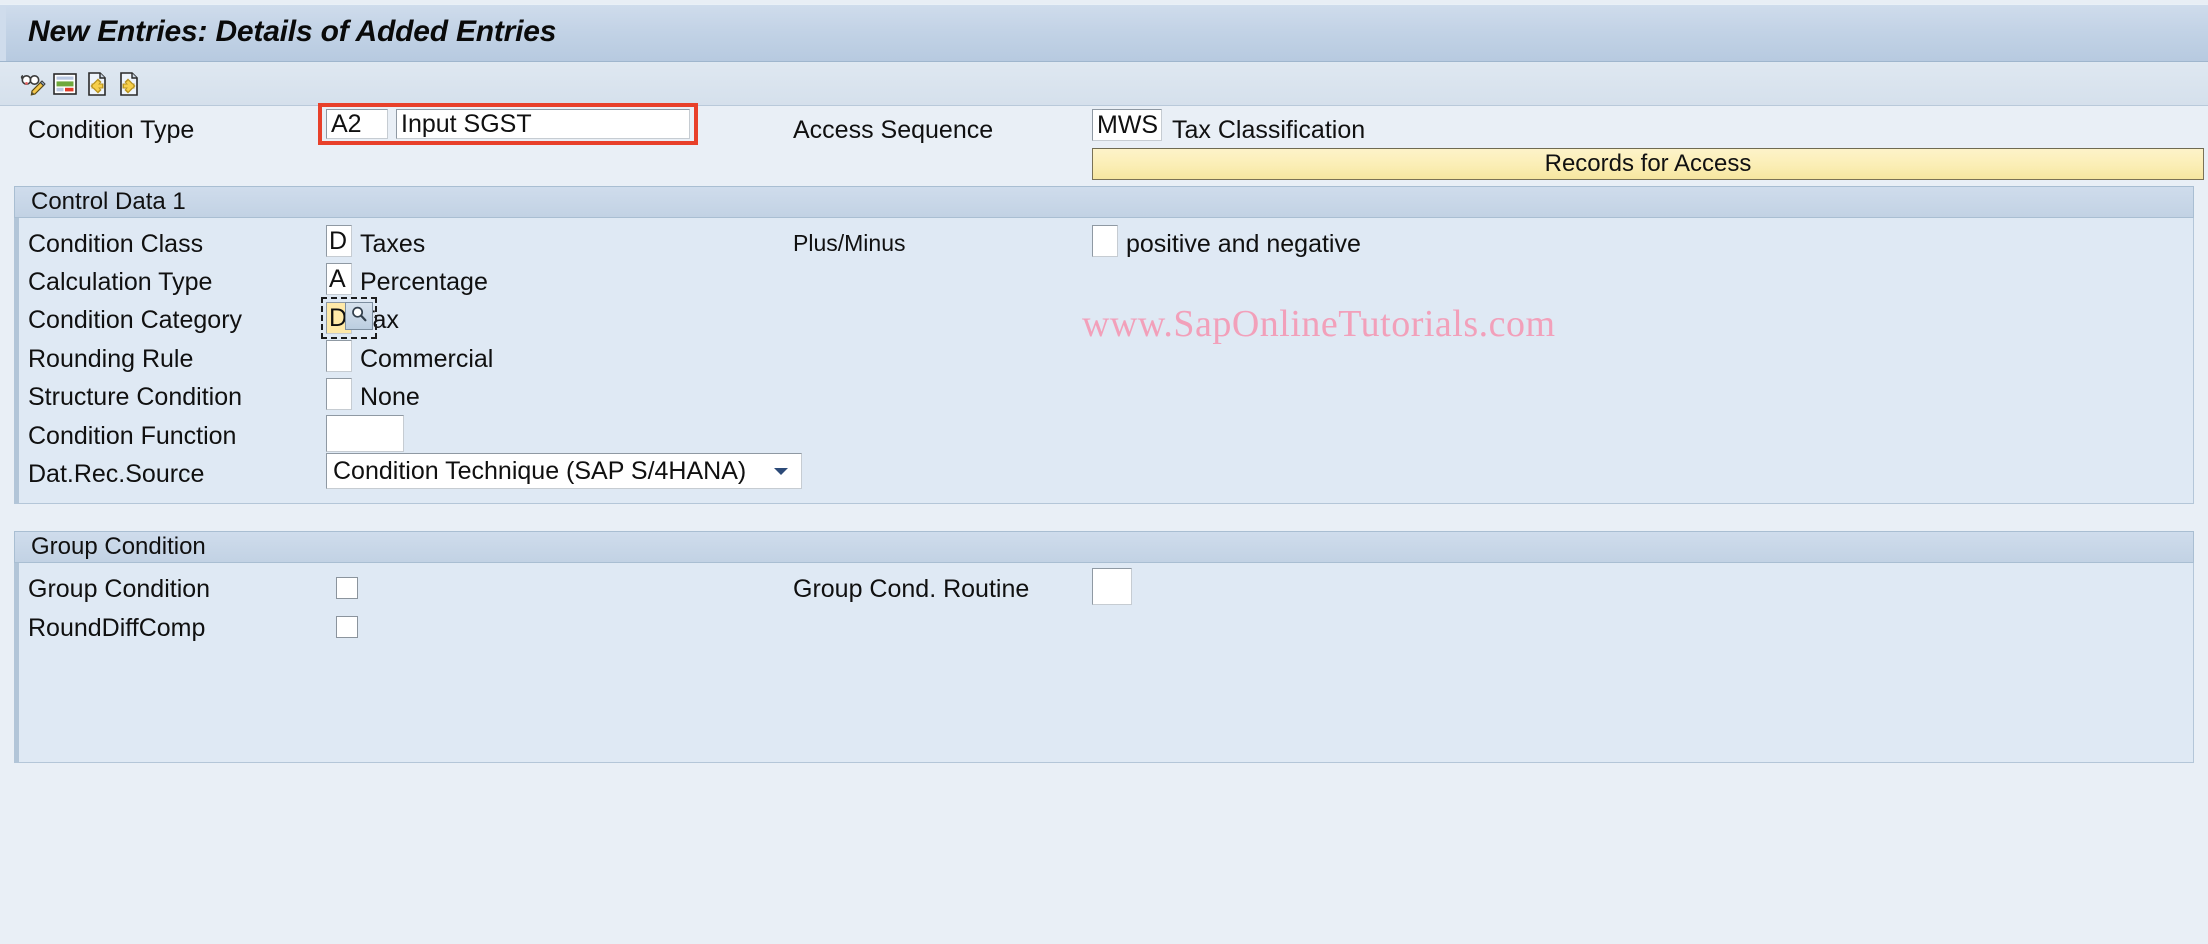 The height and width of the screenshot is (944, 2208). I want to click on structure-condition-key-input, so click(339, 394).